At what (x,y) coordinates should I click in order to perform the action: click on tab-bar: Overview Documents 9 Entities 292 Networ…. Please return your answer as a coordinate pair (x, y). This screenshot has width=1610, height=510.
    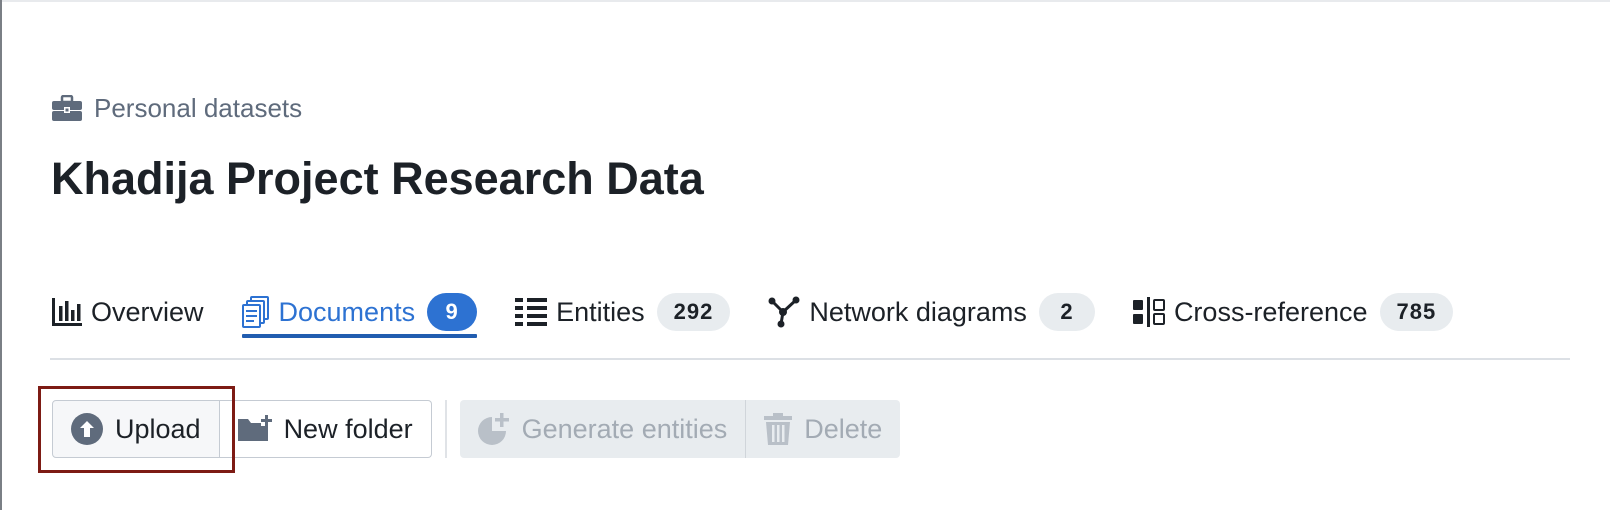
    Looking at the image, I should click on (771, 312).